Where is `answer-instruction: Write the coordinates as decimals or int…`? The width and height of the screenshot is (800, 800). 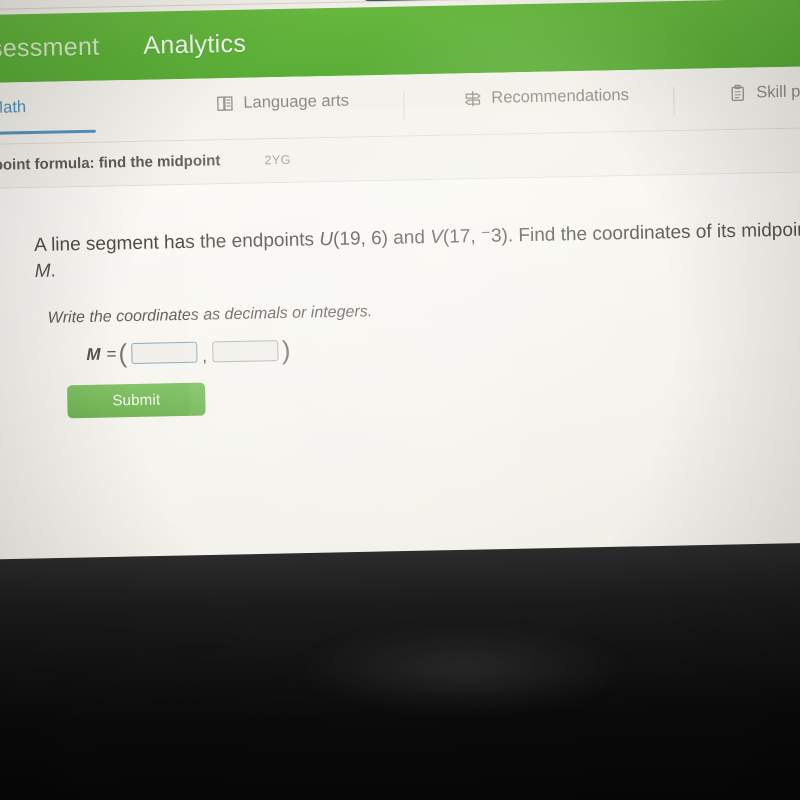
answer-instruction: Write the coordinates as decimals or int… is located at coordinates (210, 315).